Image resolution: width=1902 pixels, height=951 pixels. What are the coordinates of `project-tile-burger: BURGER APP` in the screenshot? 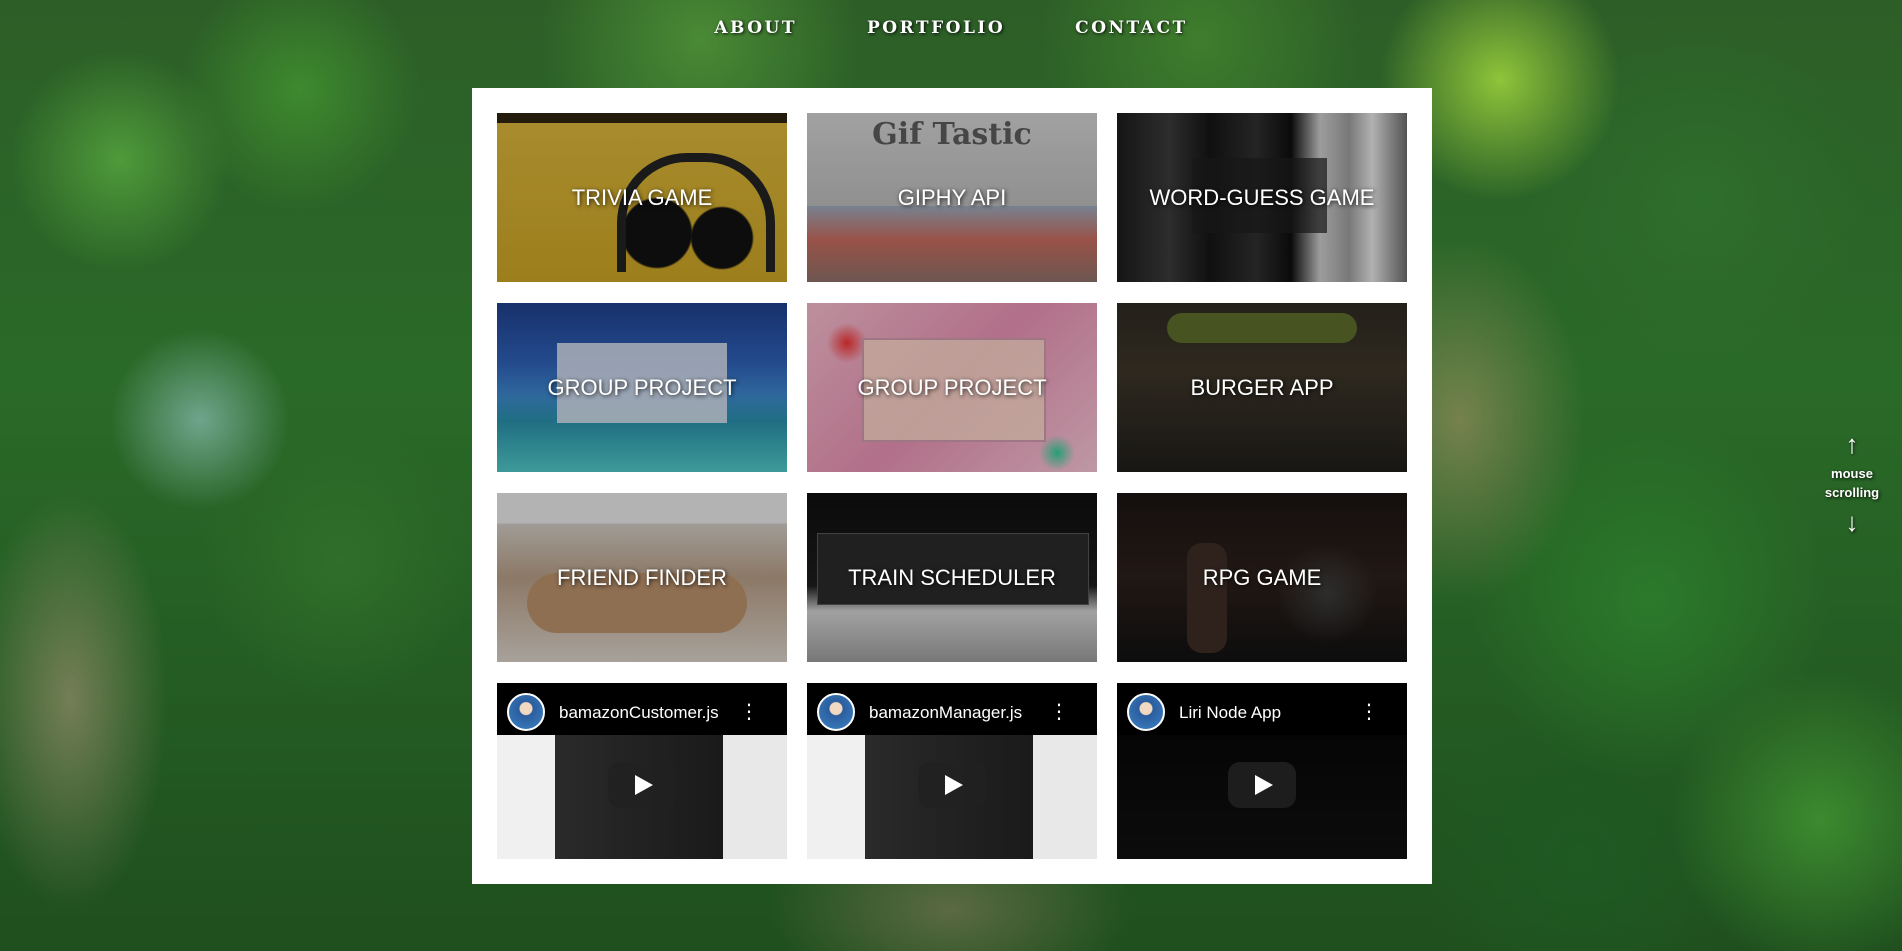 It's located at (1262, 387).